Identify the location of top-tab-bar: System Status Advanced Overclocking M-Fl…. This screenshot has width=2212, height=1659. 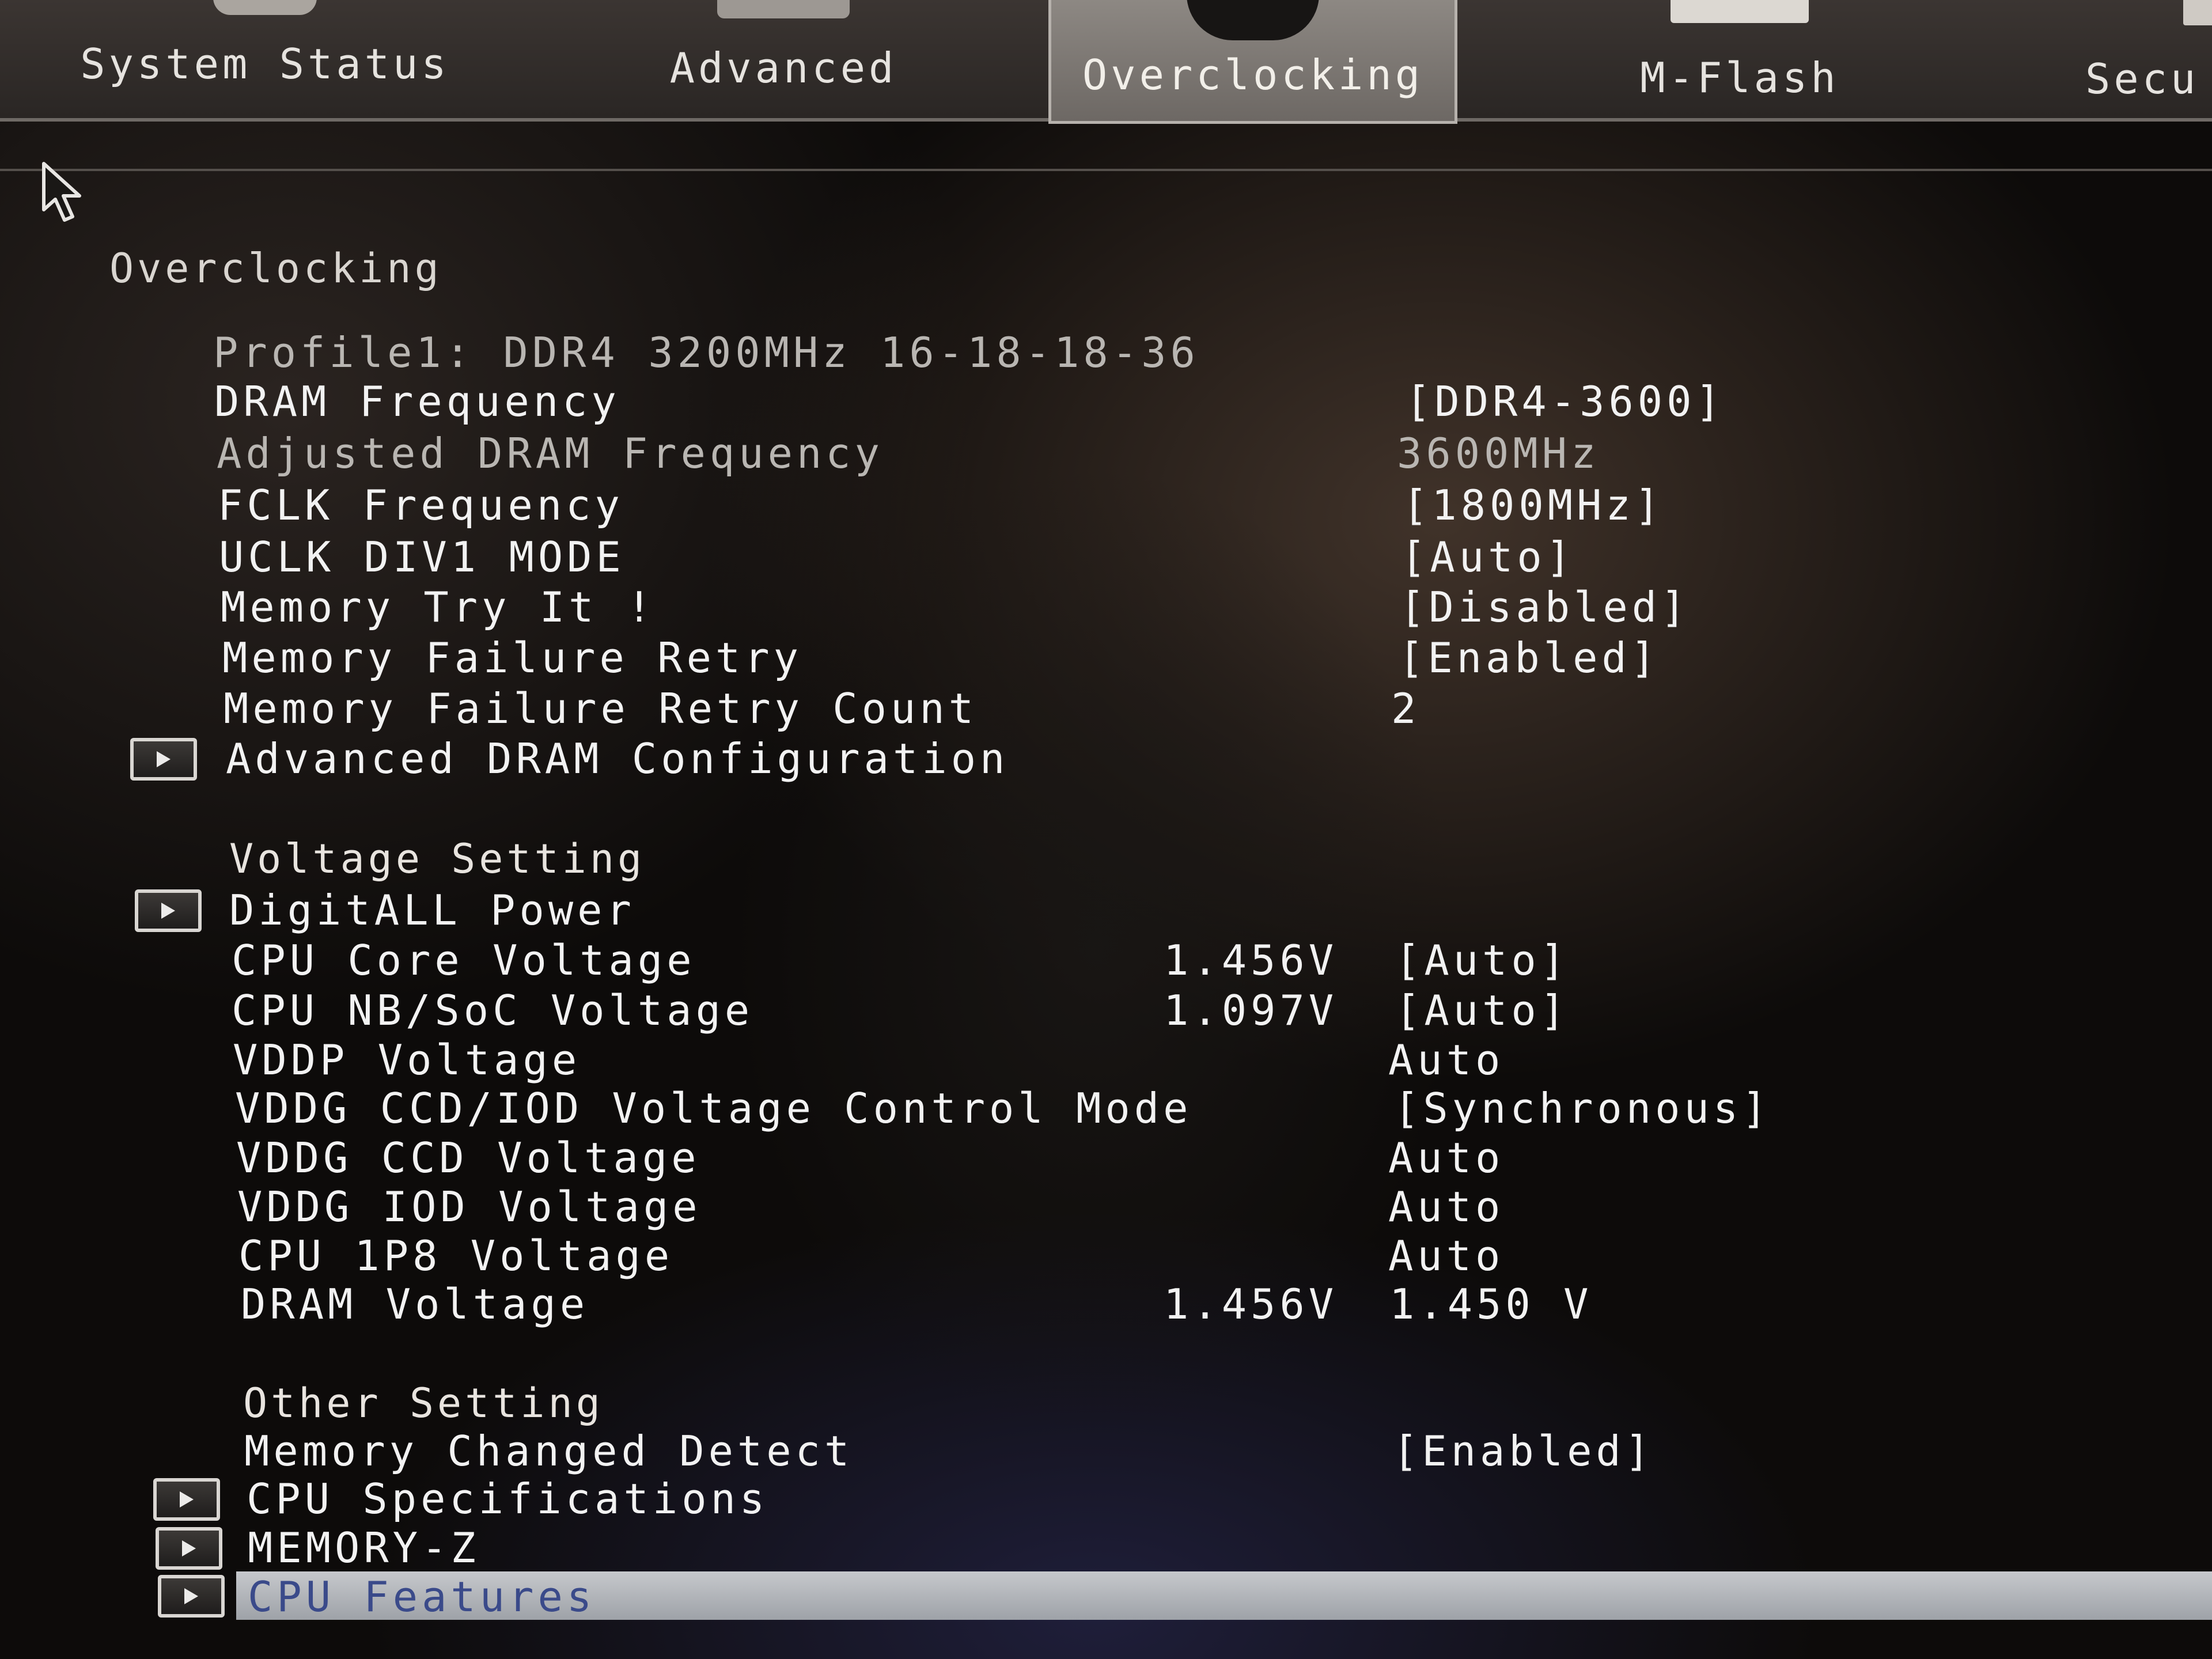
(1106, 62).